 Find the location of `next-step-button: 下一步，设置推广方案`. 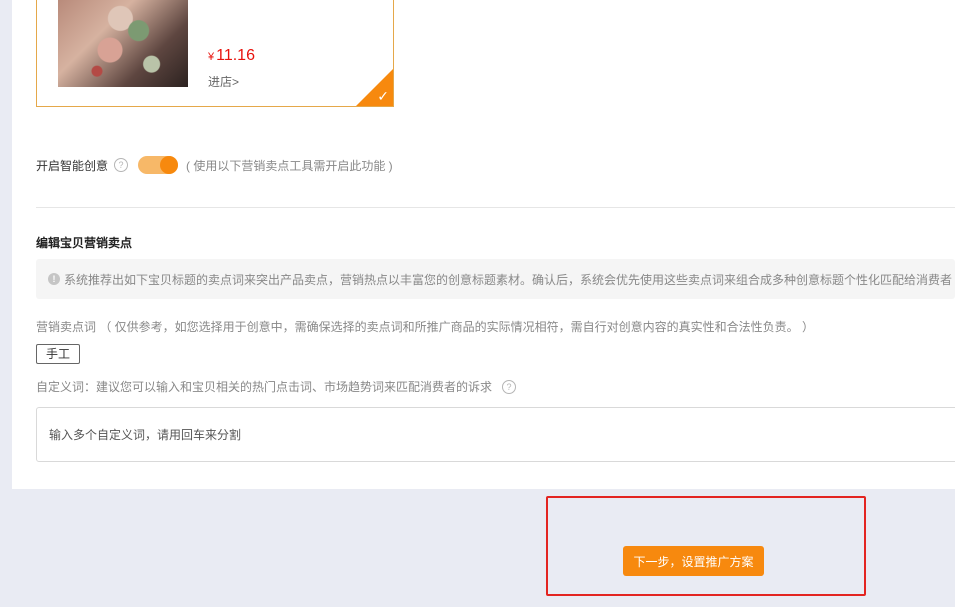

next-step-button: 下一步，设置推广方案 is located at coordinates (693, 561).